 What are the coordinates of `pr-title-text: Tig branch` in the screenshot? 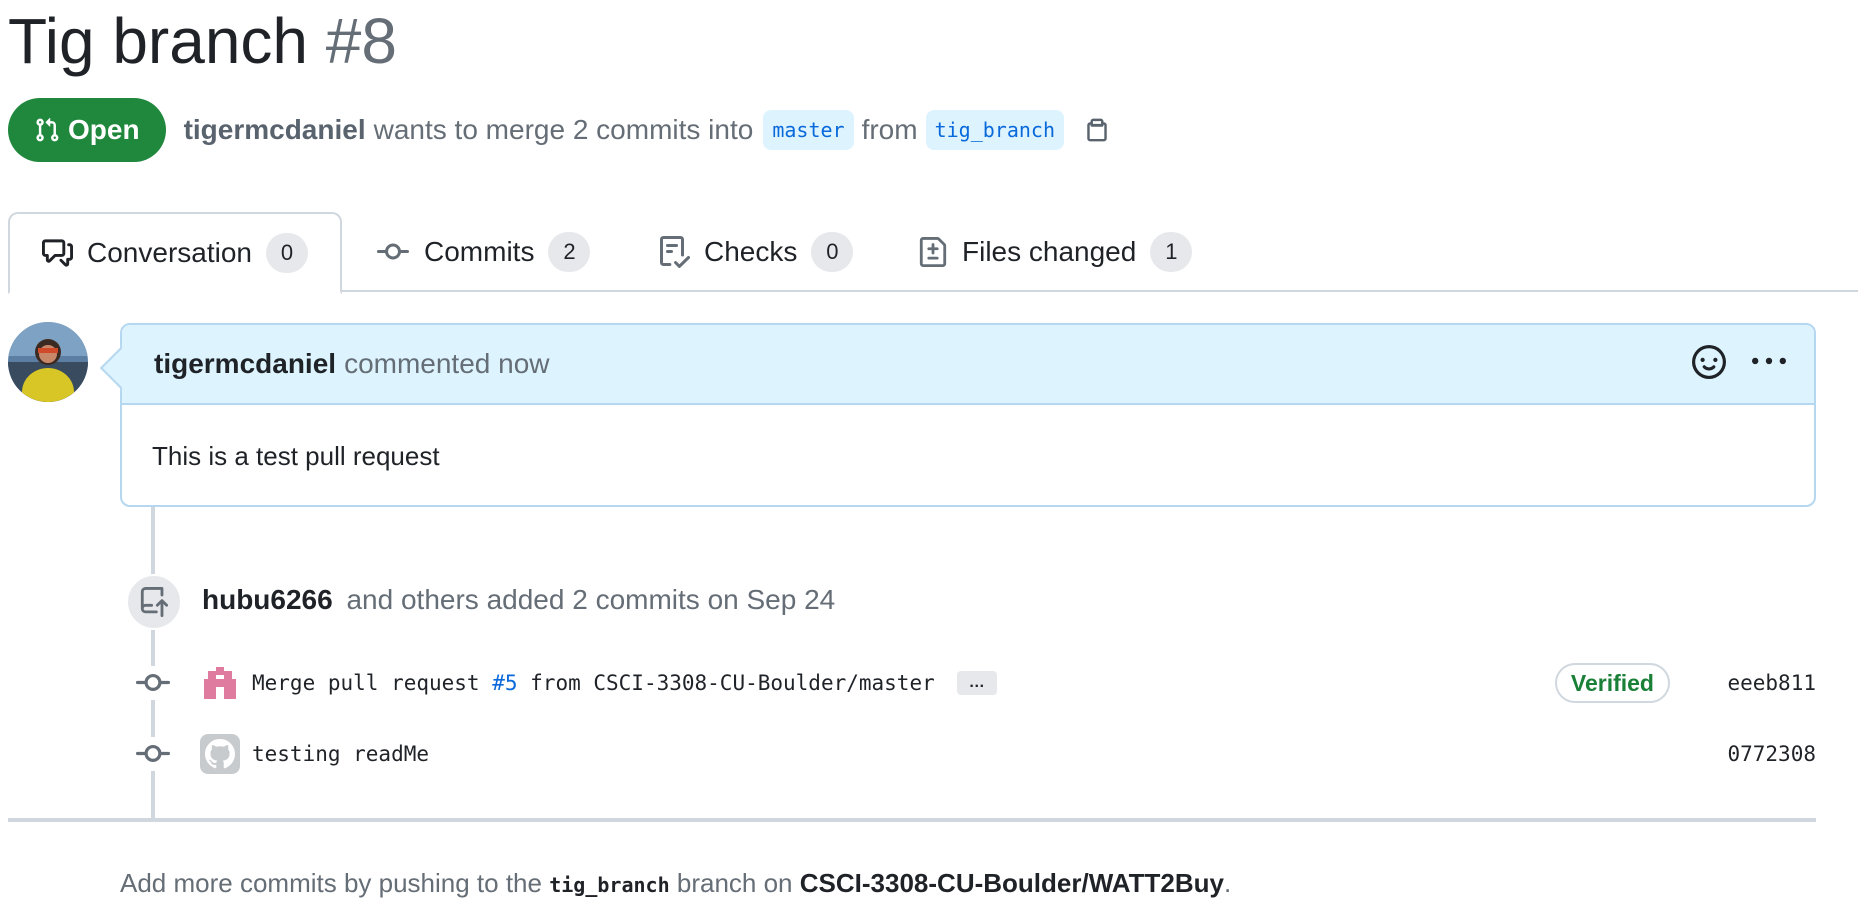 It's located at (158, 41).